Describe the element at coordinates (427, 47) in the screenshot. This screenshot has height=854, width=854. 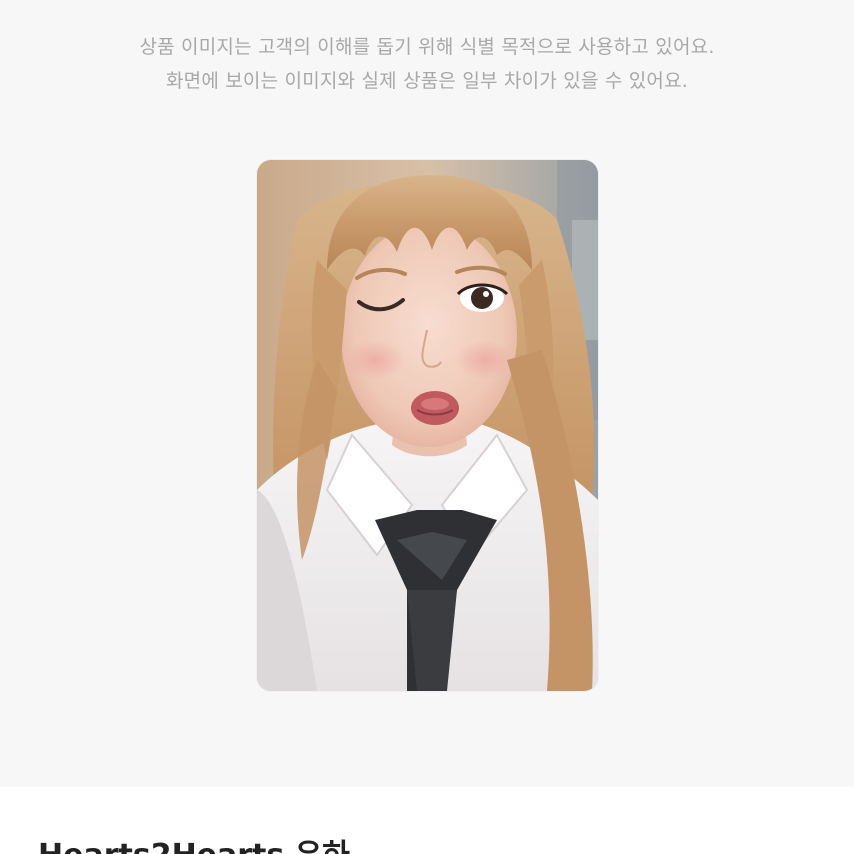
I see `image-disclaimer-line-1: 상품 이미지는 고객의 이해를 돕기 위해 식별 목적으로 사용하고 있어요.` at that location.